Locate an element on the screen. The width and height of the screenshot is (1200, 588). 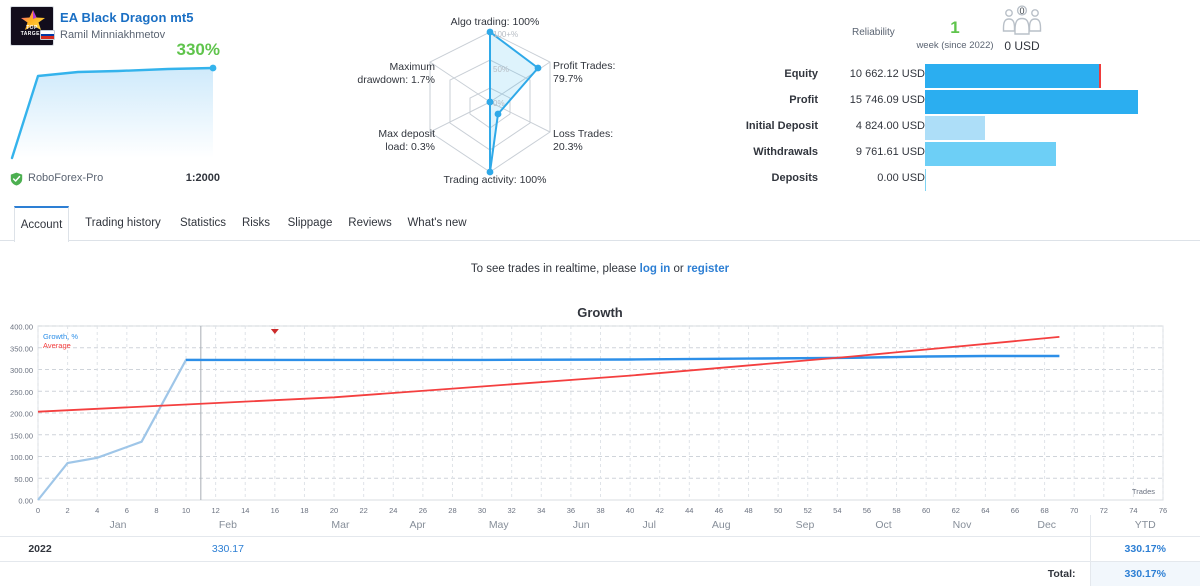
y-axis-tick: 200.00 is located at coordinates (21, 414).